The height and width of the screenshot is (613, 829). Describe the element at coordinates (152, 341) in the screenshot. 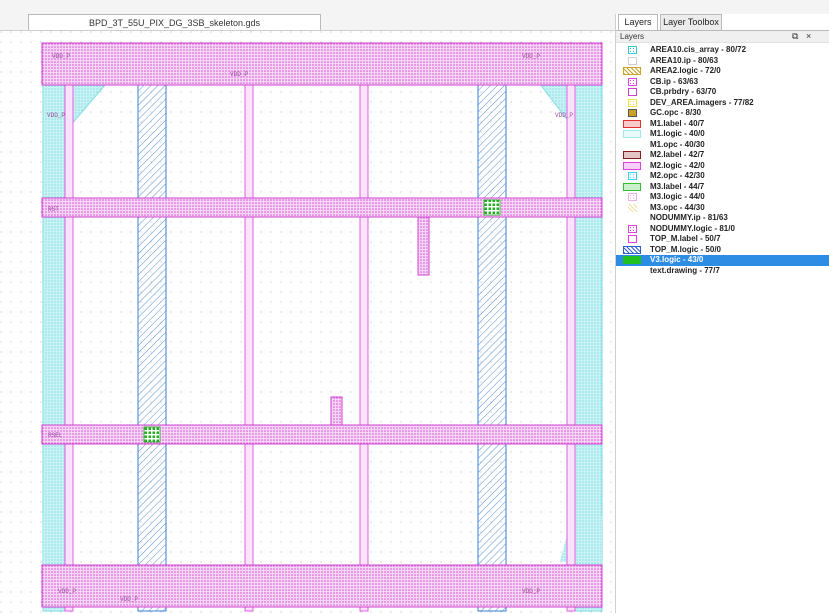

I see `top-metal-column-left` at that location.